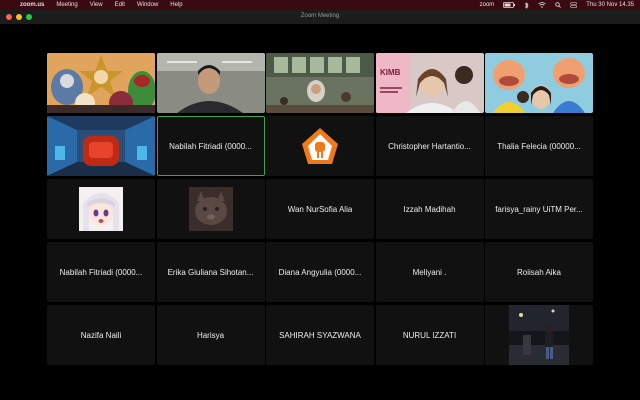  I want to click on wifi-icon, so click(542, 5).